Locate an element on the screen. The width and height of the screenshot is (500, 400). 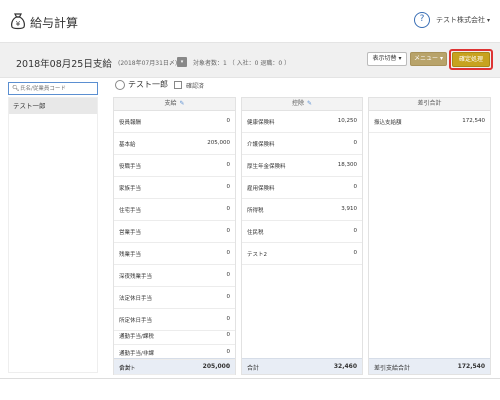
search-box: 🔍︎ is located at coordinates (53, 88).